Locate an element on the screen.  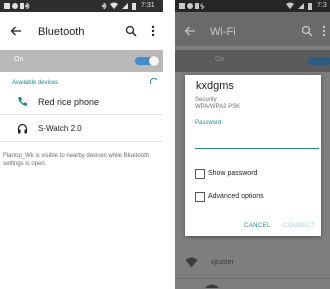
status-bar: 7:3 is located at coordinates (252, 6).